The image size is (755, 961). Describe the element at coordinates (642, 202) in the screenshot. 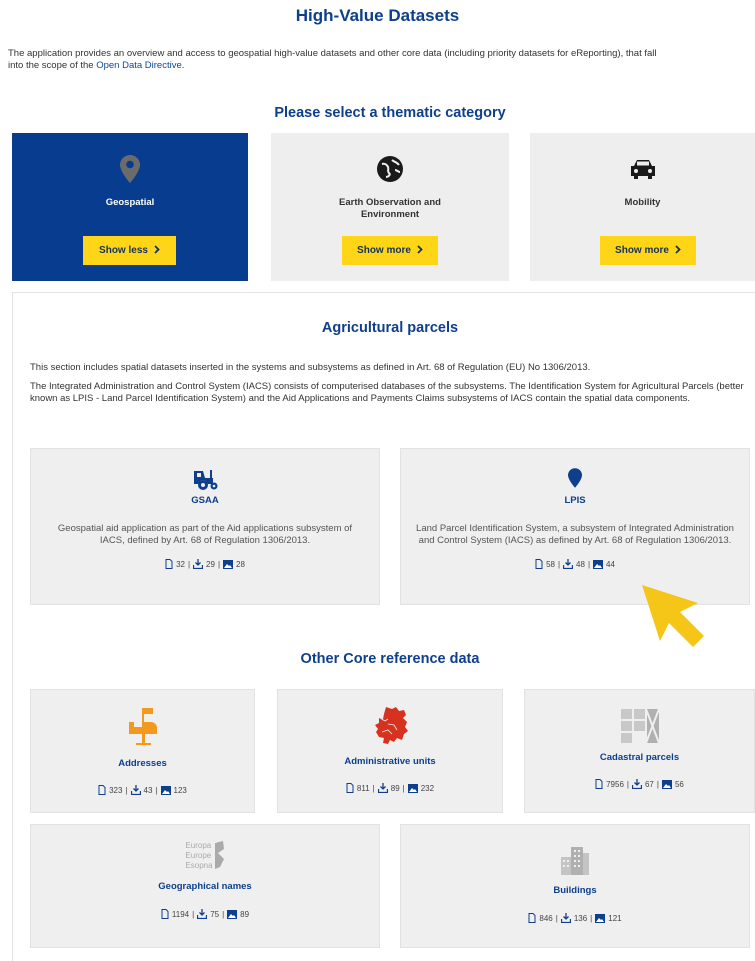

I see `category-label: Mobility` at that location.